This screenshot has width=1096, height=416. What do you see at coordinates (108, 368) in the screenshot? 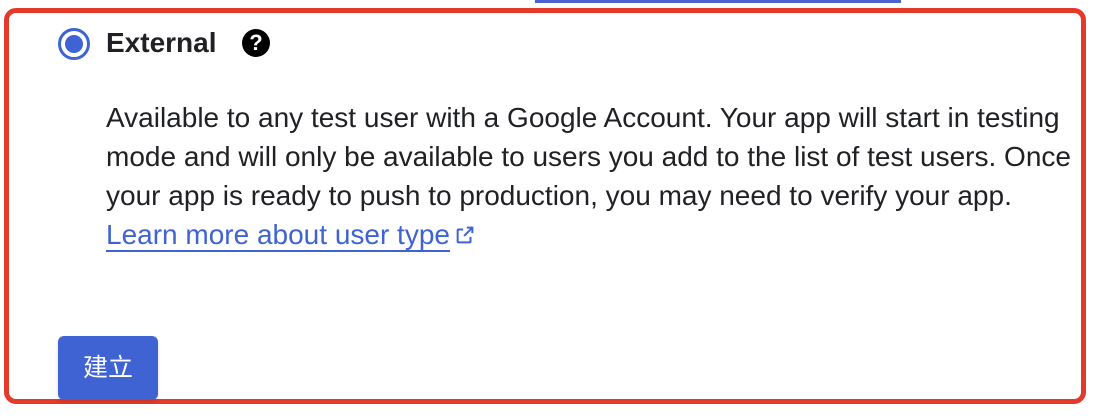
I see `create-button: 建立` at bounding box center [108, 368].